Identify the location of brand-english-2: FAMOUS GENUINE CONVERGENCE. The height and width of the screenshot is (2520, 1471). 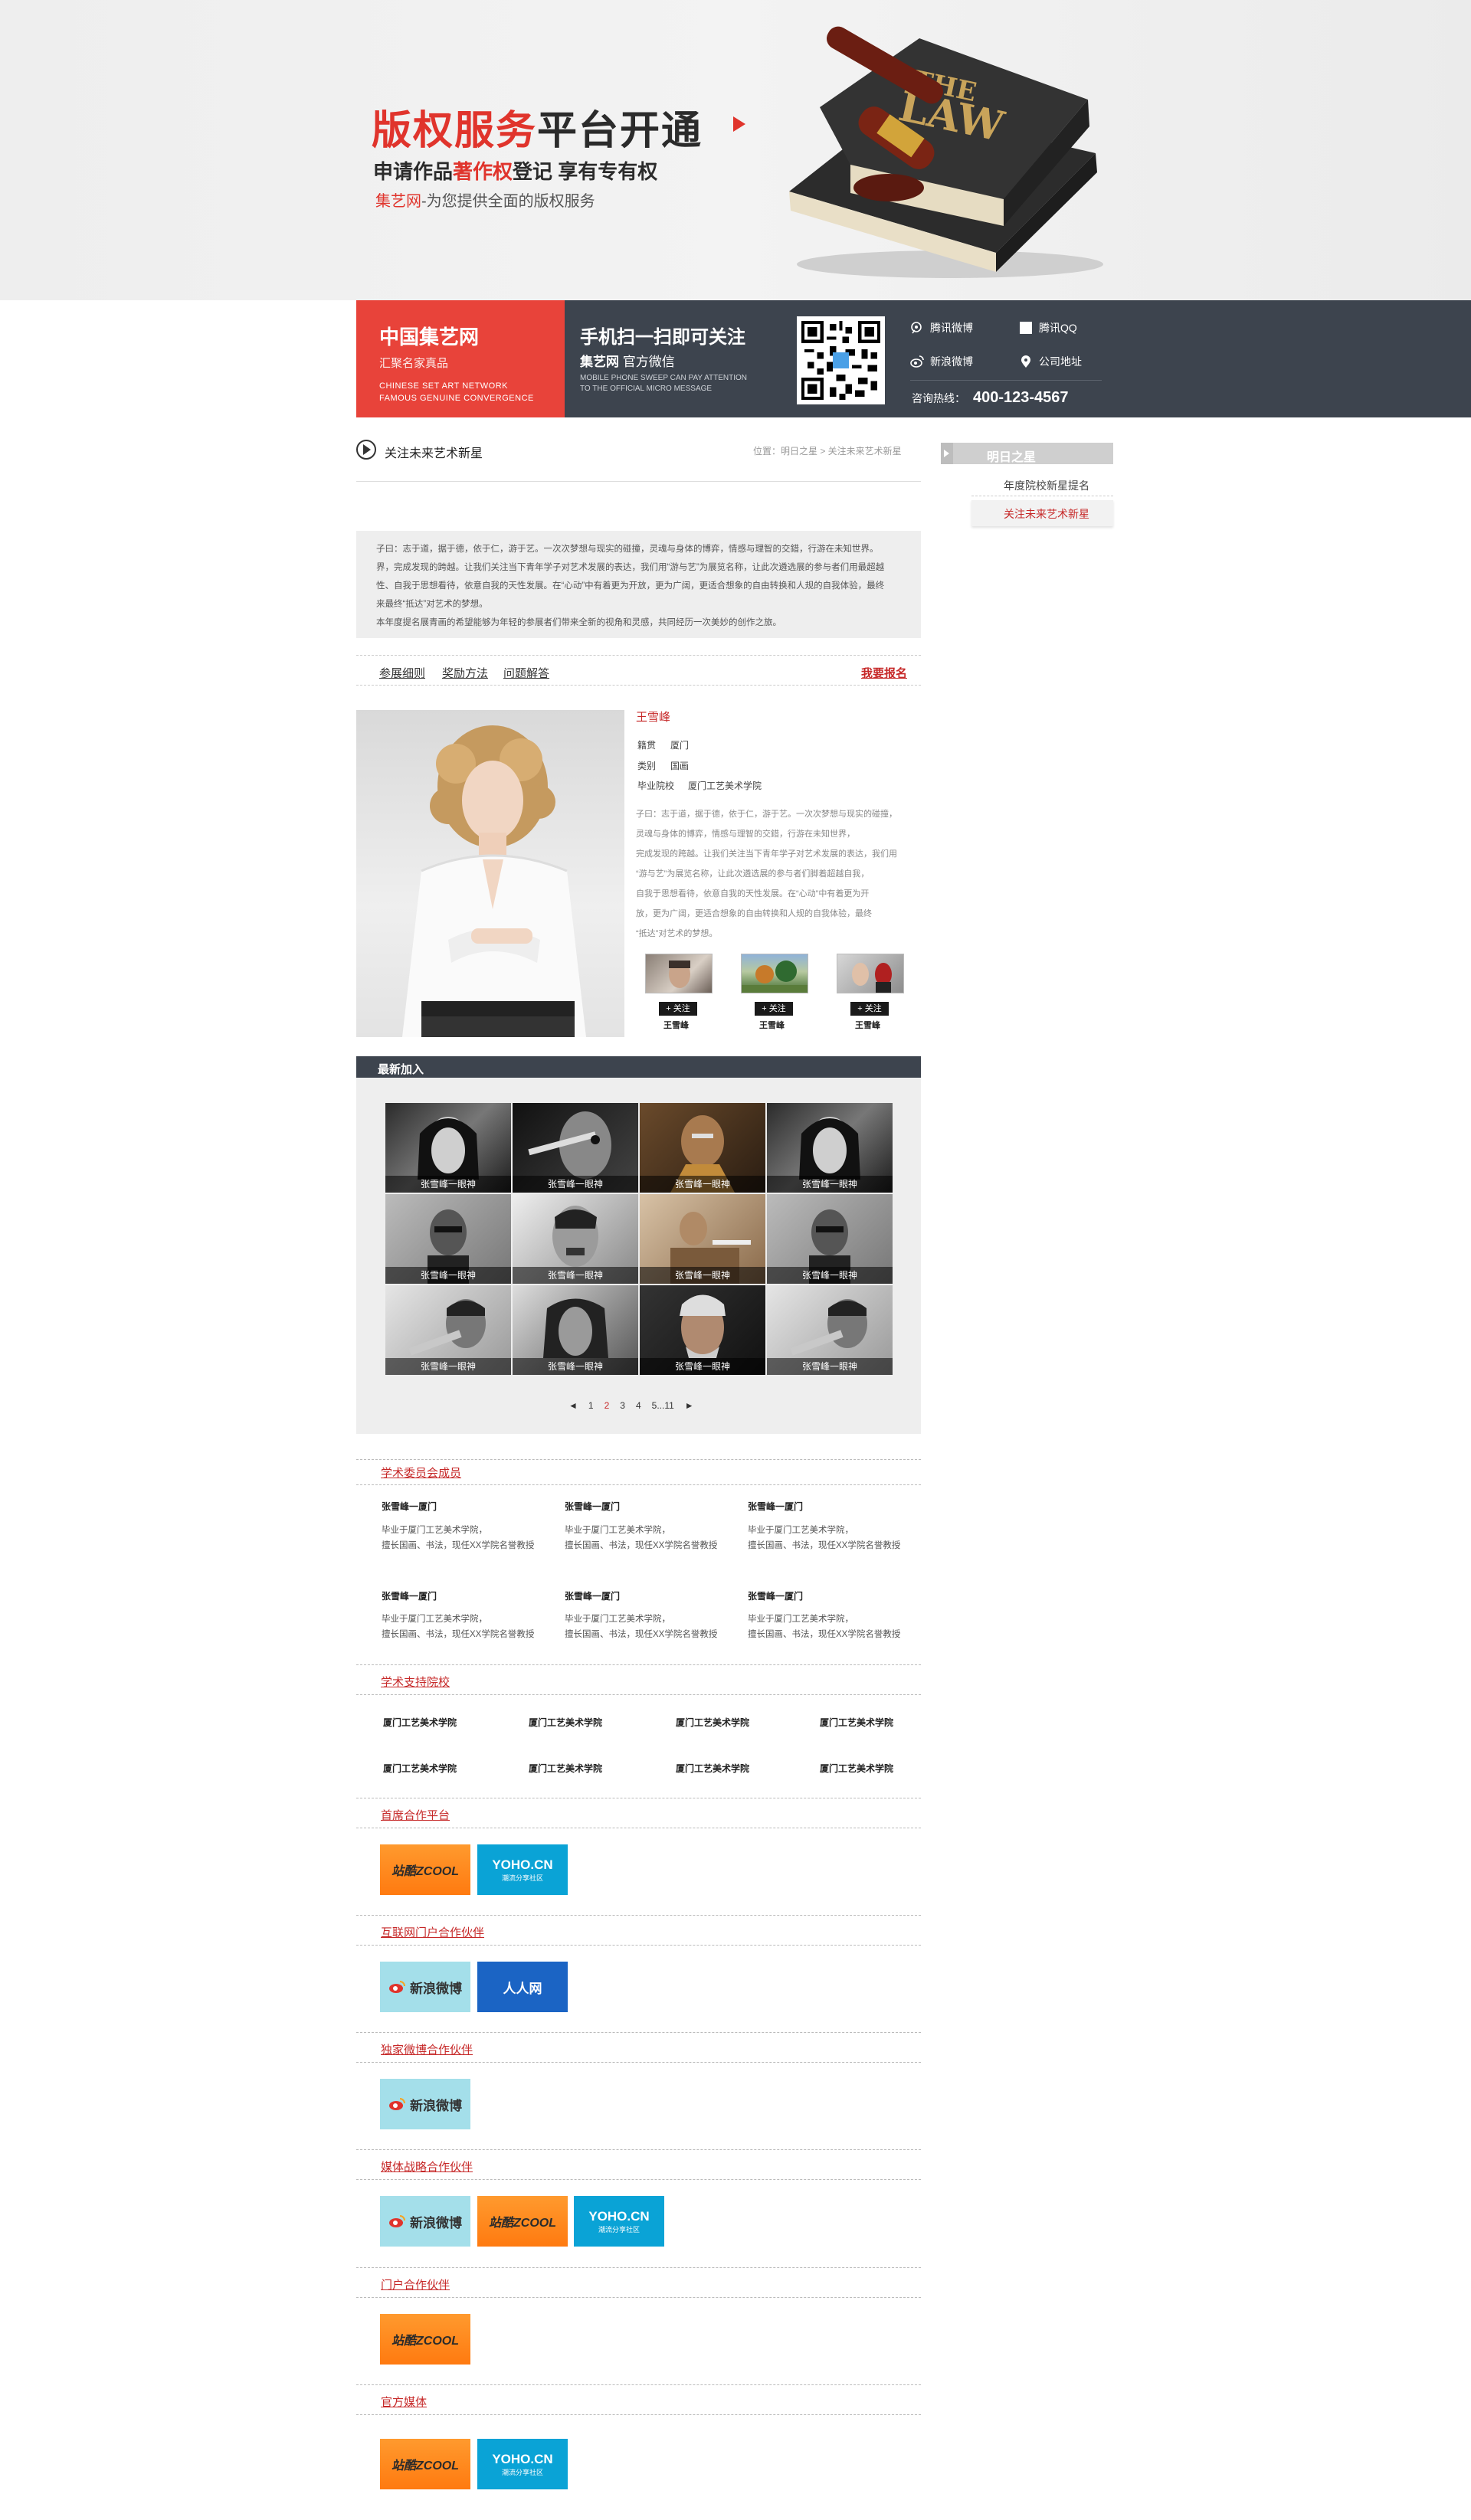
(456, 398).